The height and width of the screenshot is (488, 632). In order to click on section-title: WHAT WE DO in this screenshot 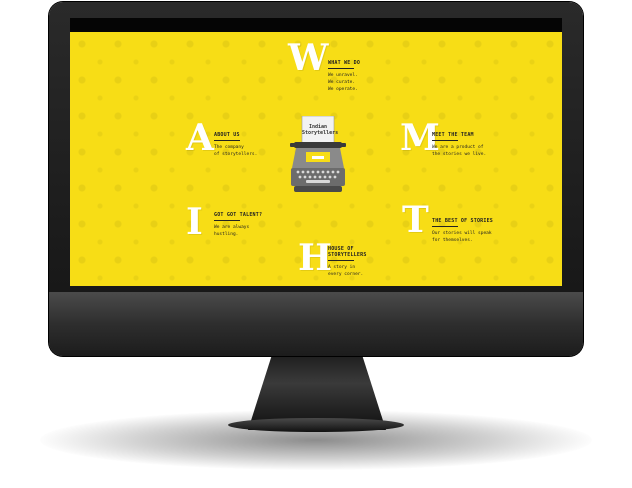, I will do `click(344, 63)`.